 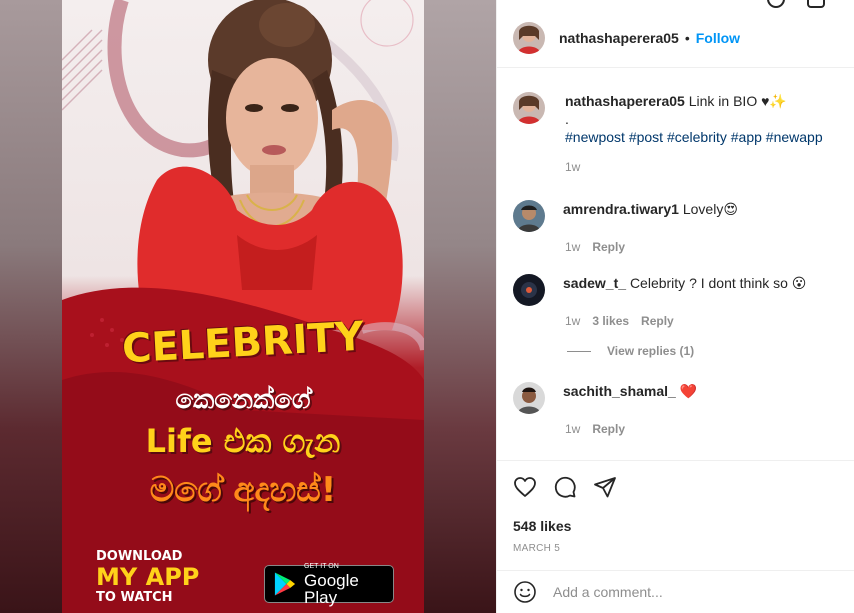 I want to click on caption-hashtags: #newpost #post #celebrity #app #newapp, so click(x=694, y=137).